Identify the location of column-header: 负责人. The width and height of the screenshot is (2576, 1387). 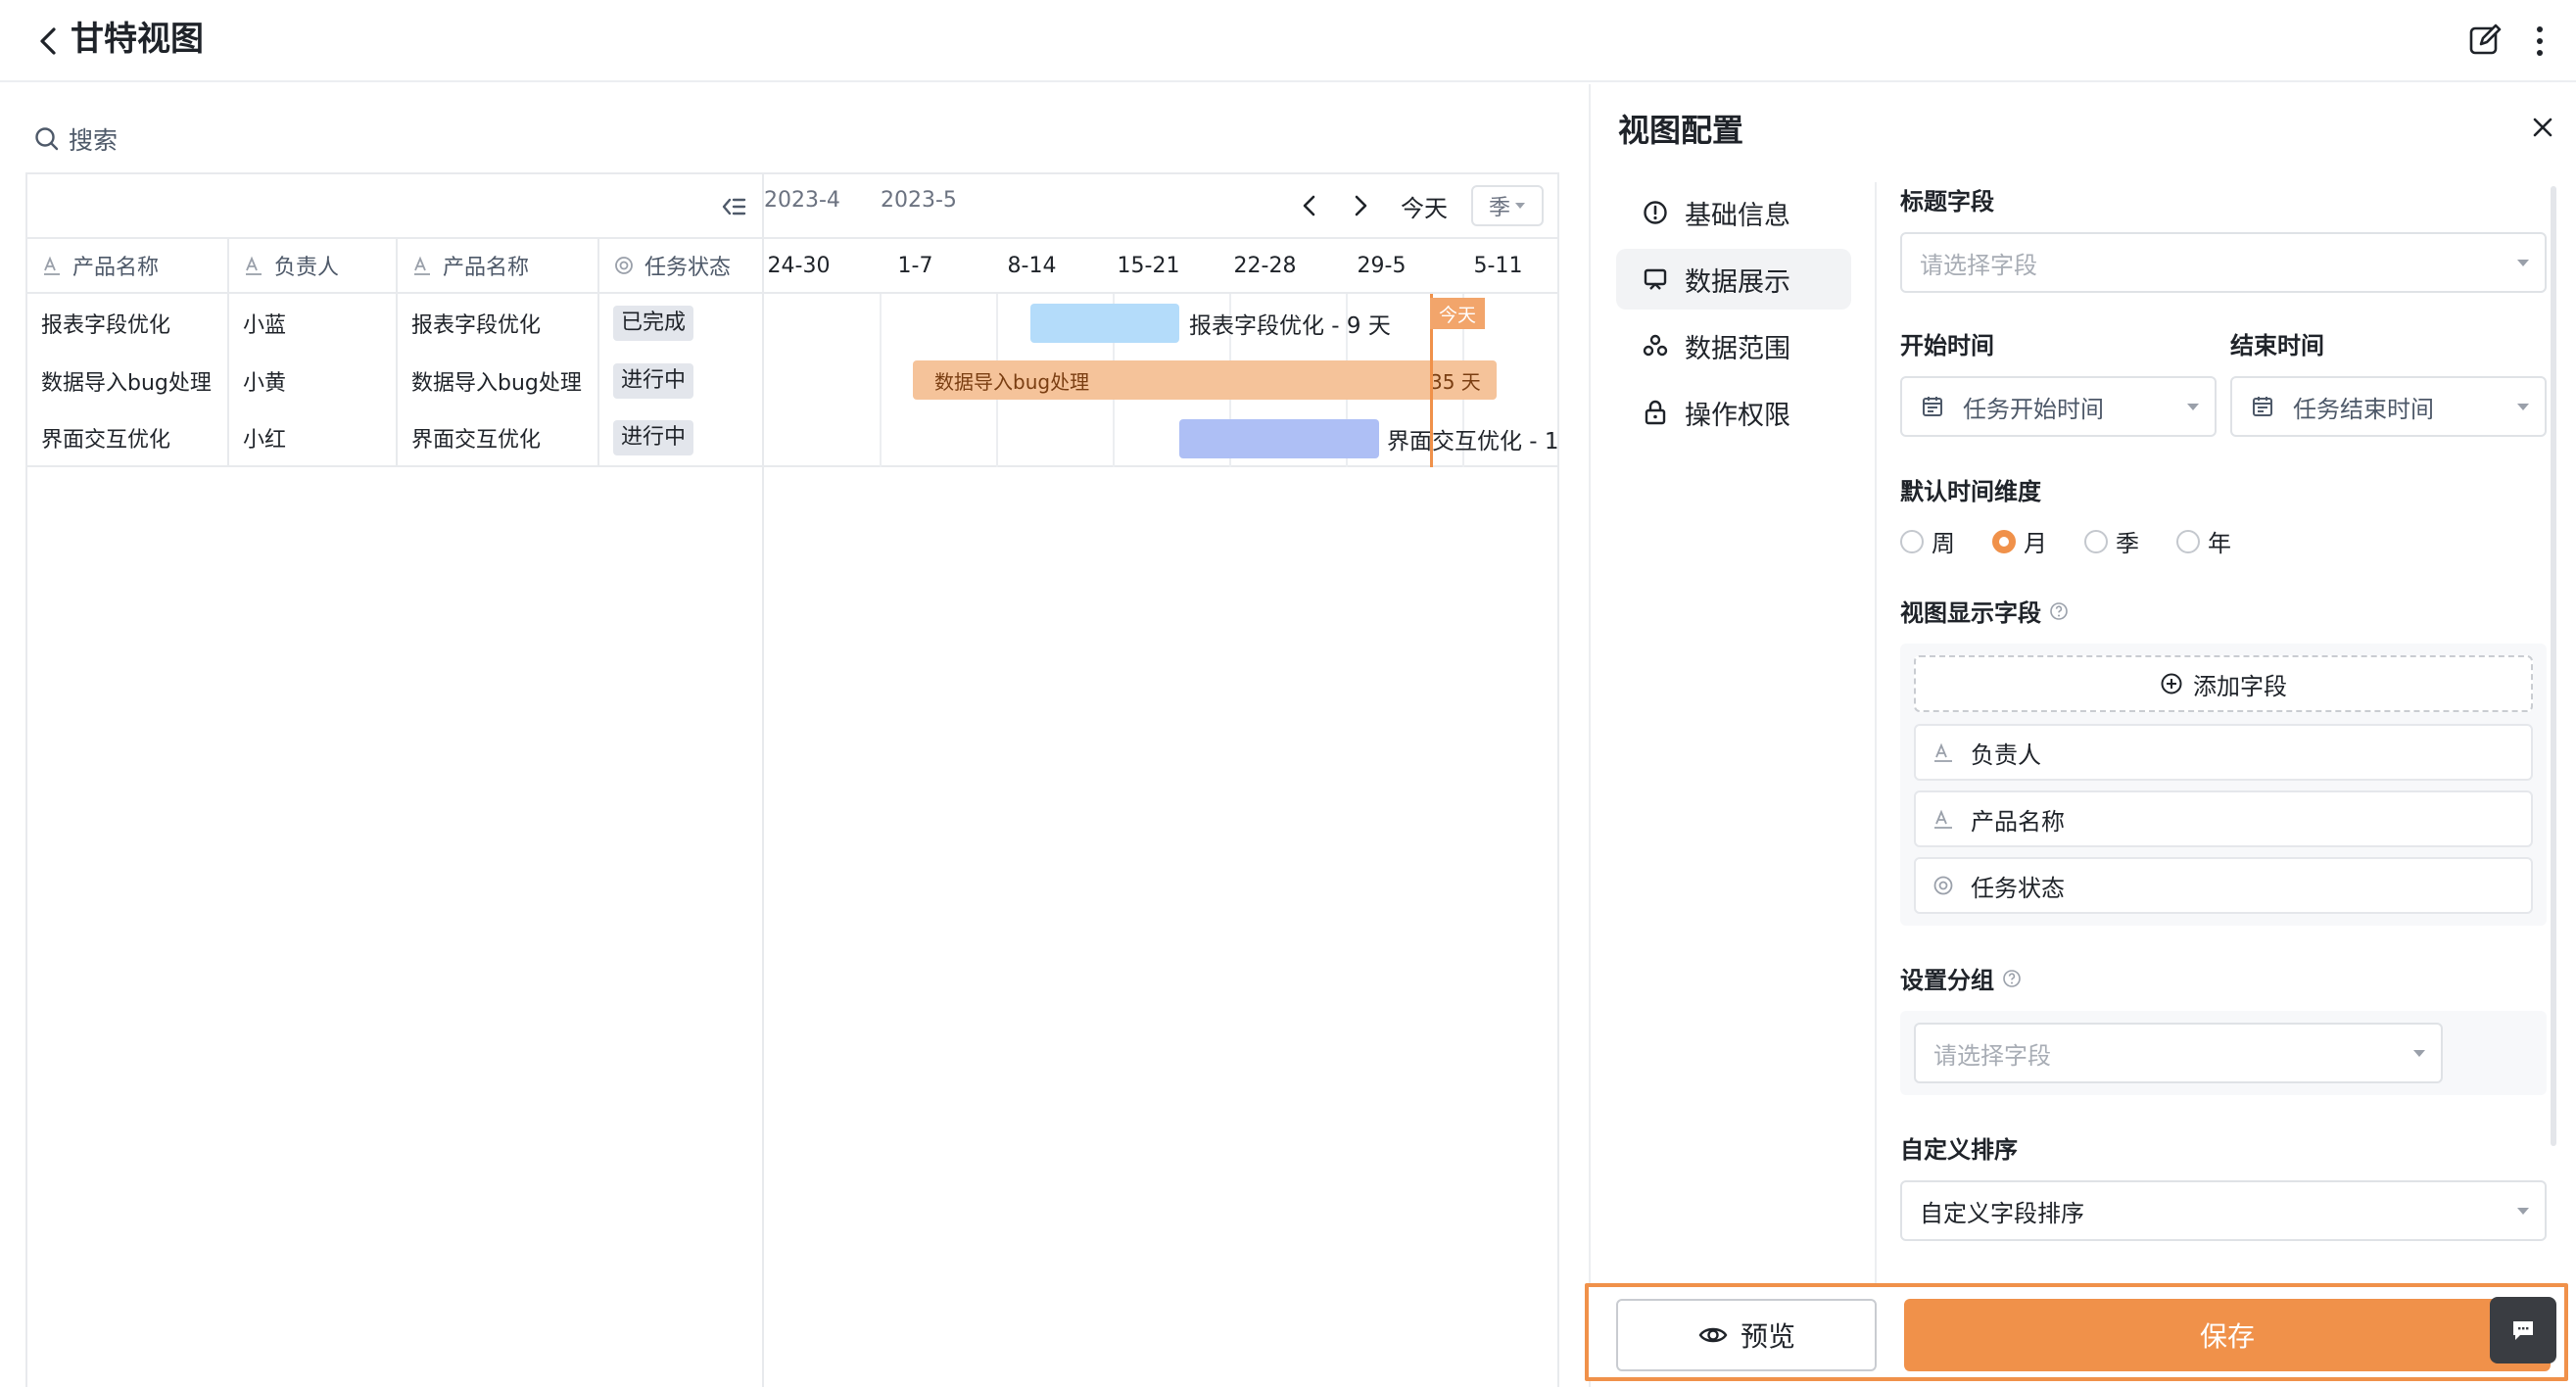
(314, 265).